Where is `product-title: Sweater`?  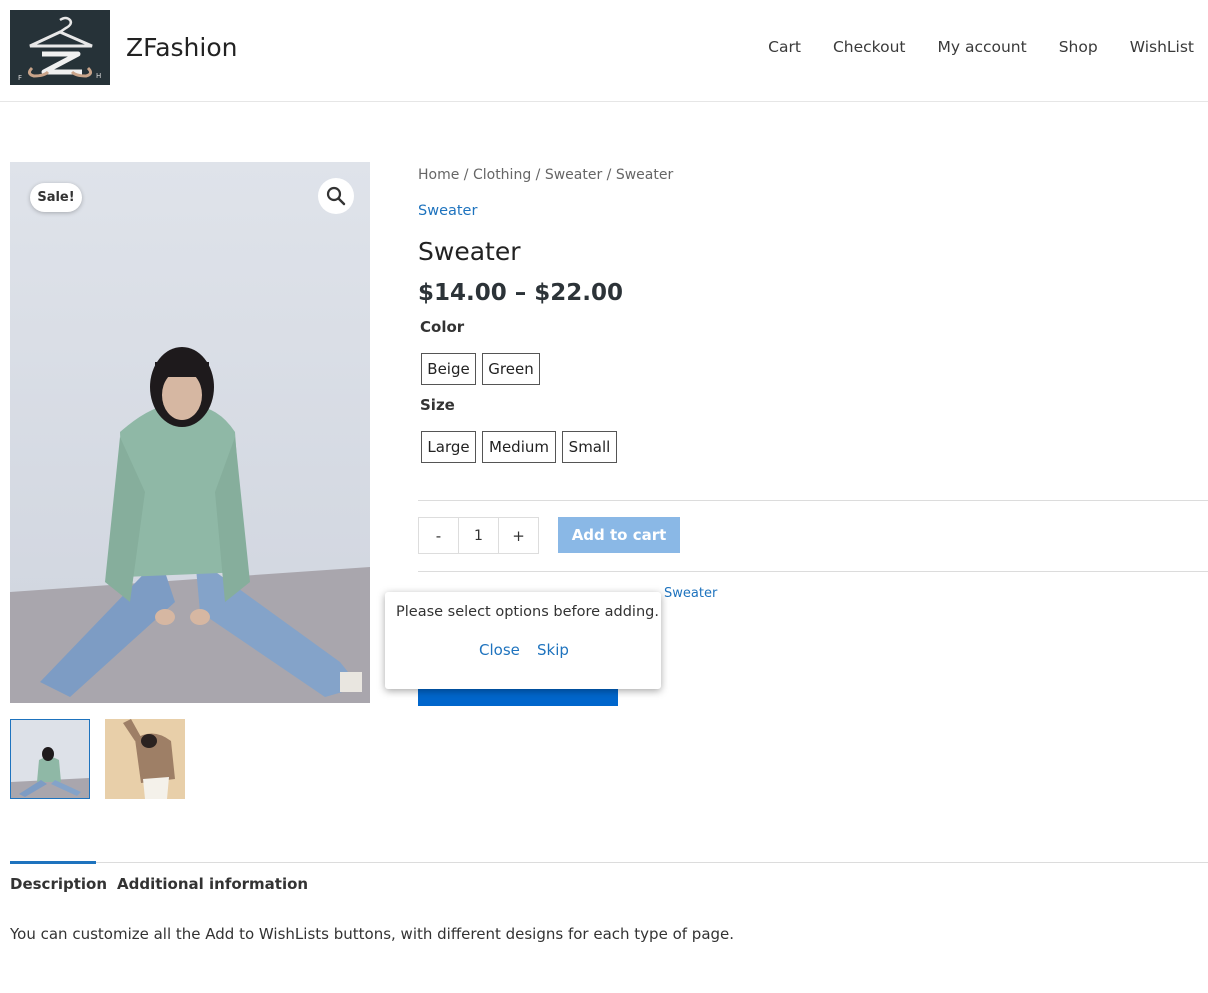
product-title: Sweater is located at coordinates (469, 251).